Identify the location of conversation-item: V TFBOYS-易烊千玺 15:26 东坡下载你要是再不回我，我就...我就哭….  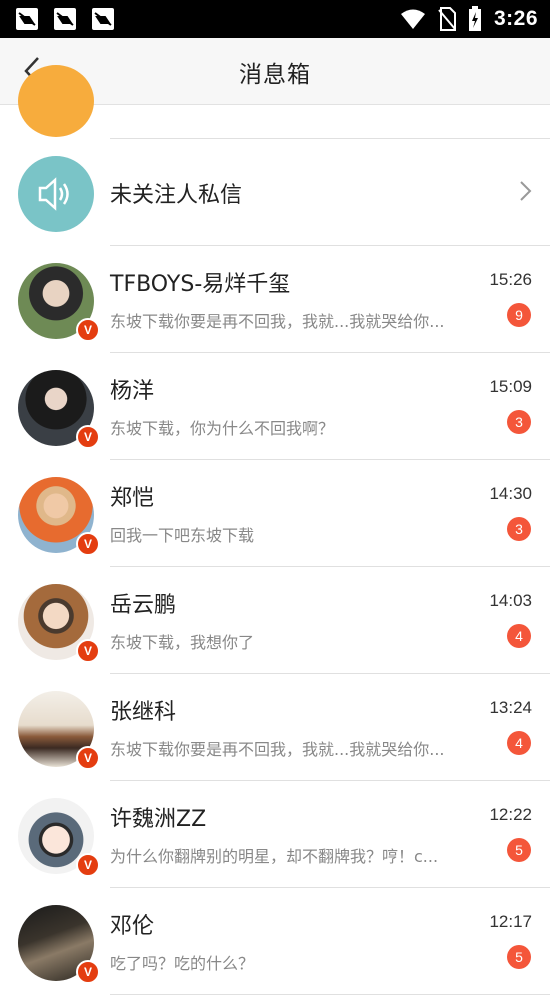
(284, 299).